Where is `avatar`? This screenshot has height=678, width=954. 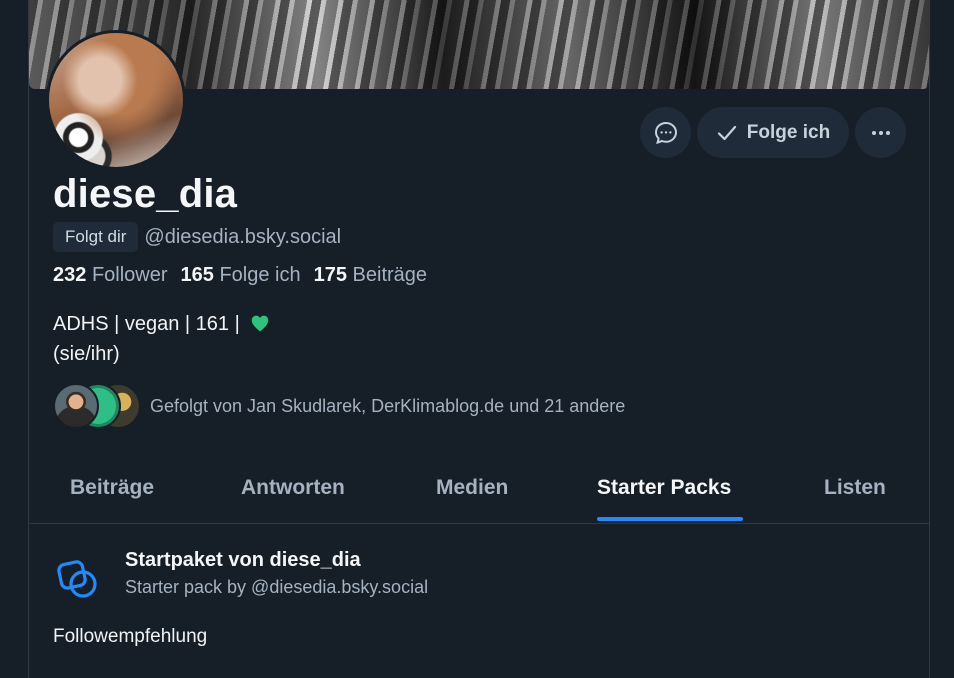 avatar is located at coordinates (76, 406).